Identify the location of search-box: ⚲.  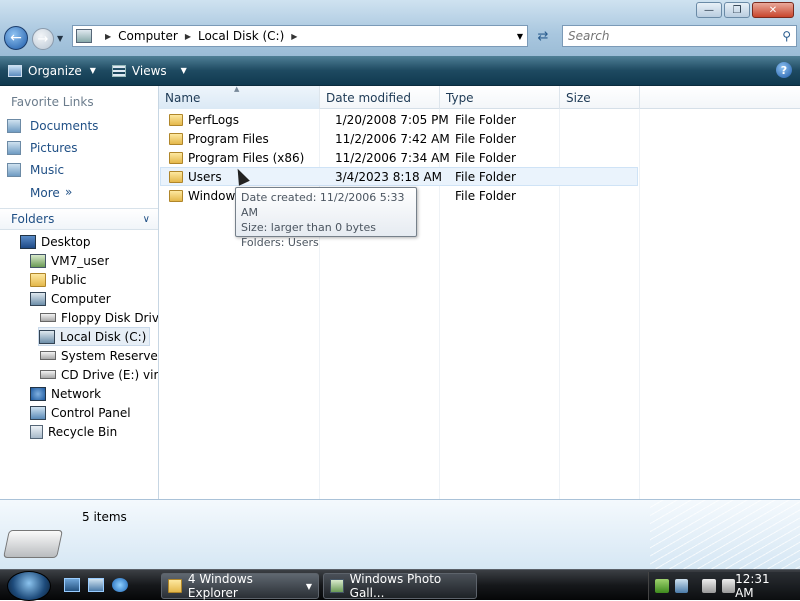
(679, 36).